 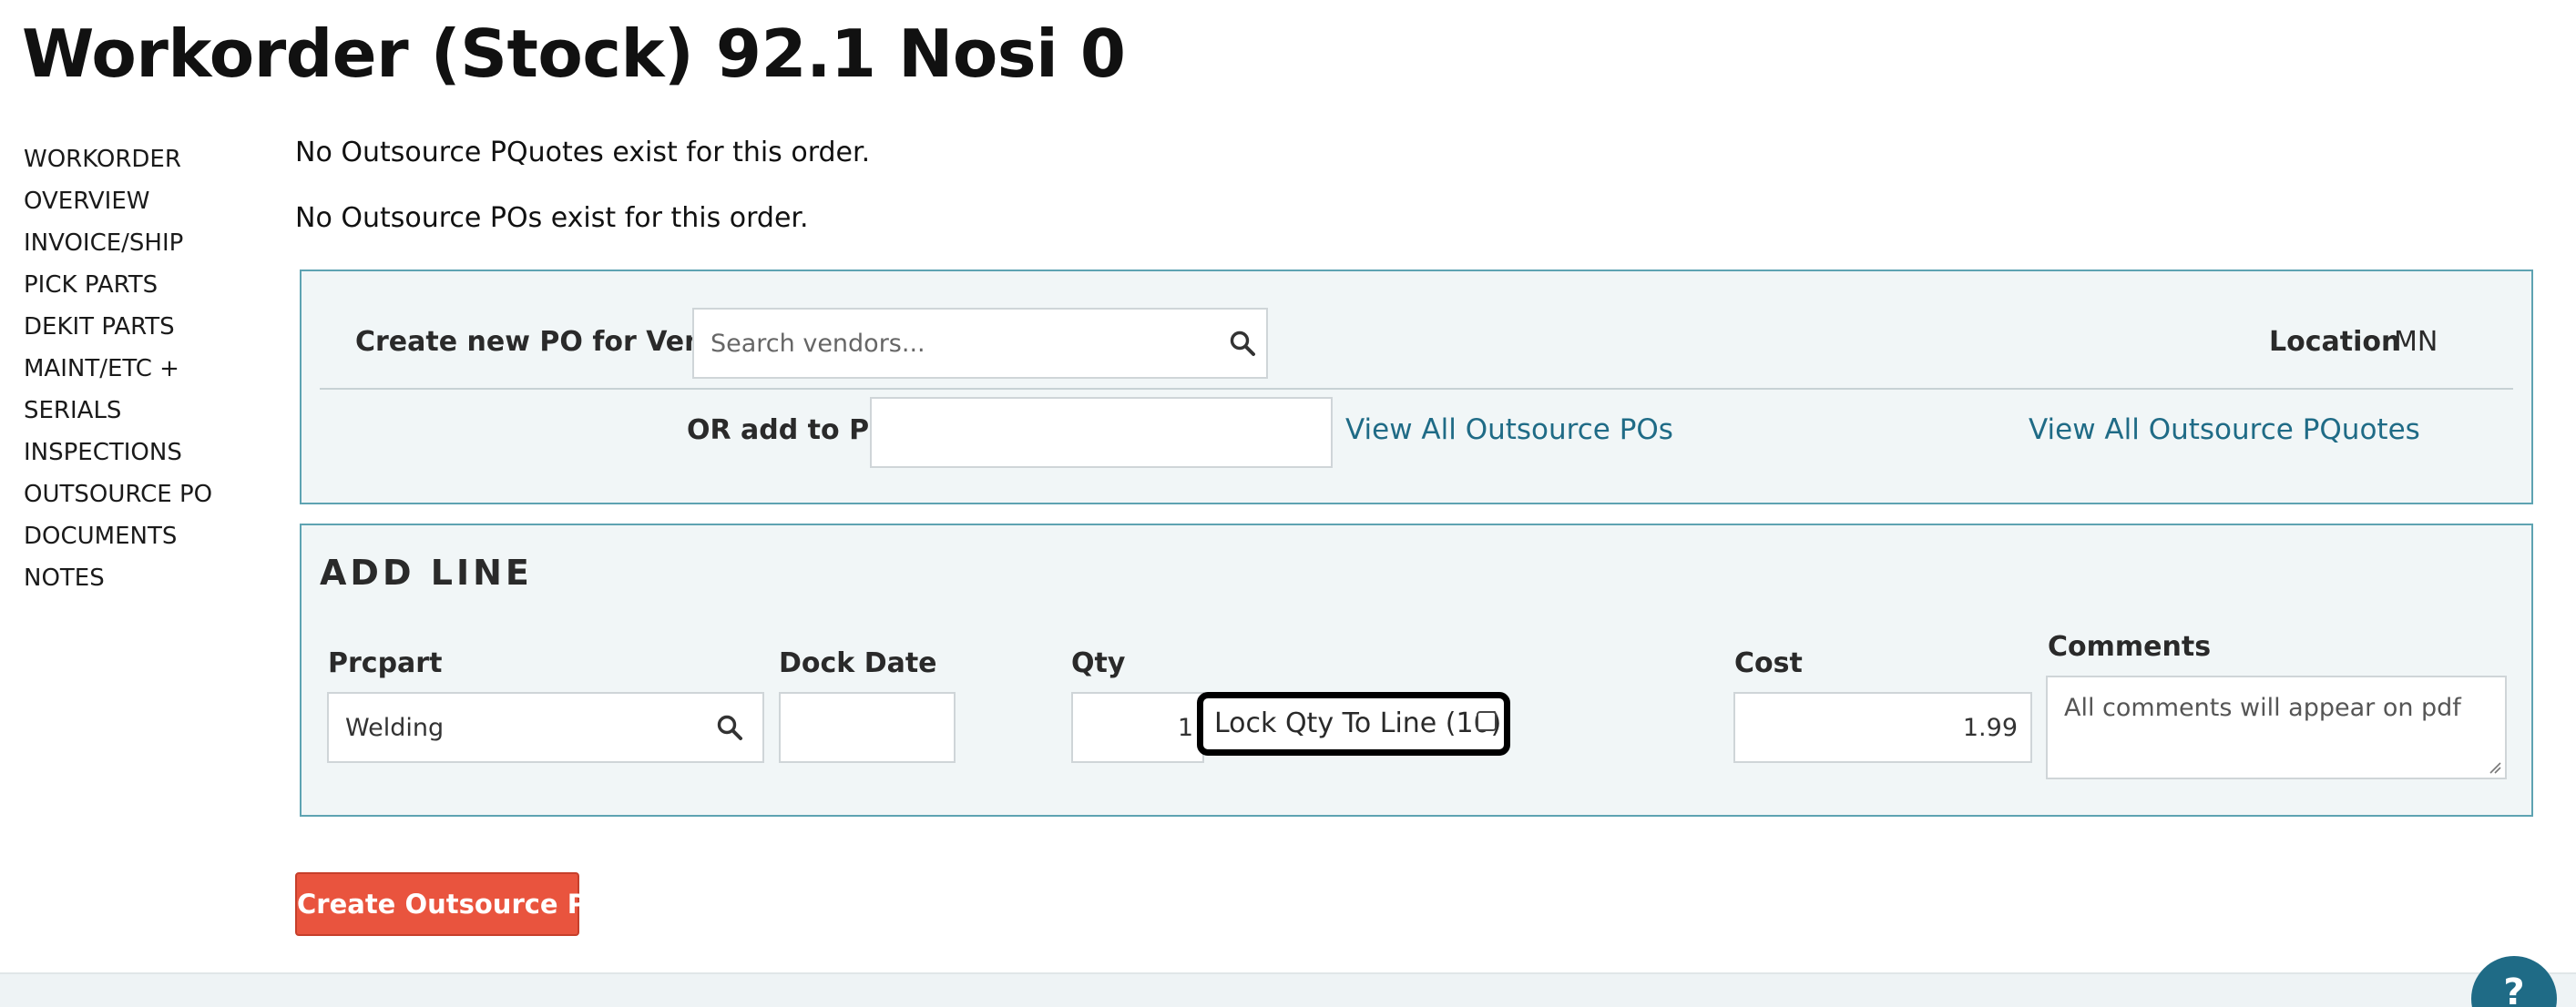 I want to click on vendor-search-input, so click(x=980, y=343).